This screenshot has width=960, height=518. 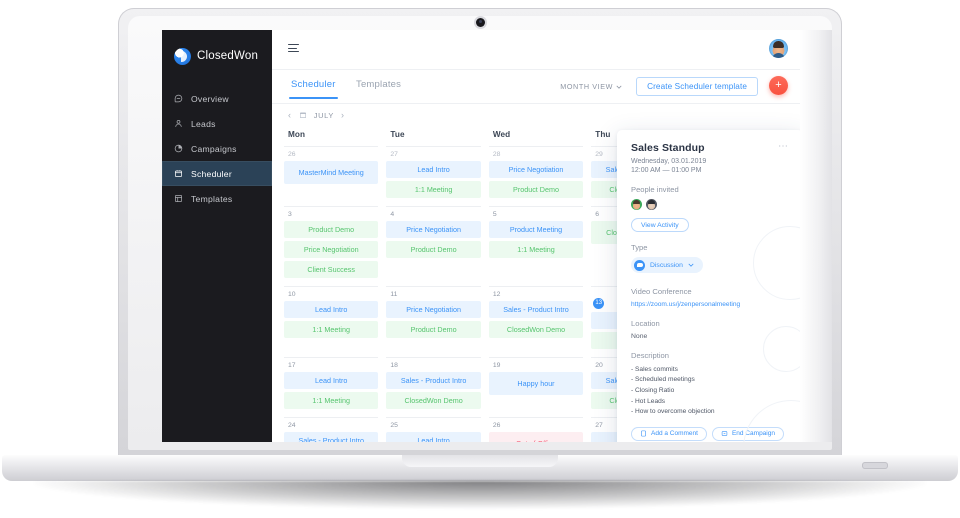 I want to click on sidebar-item-campaigns: Campaigns, so click(x=217, y=148).